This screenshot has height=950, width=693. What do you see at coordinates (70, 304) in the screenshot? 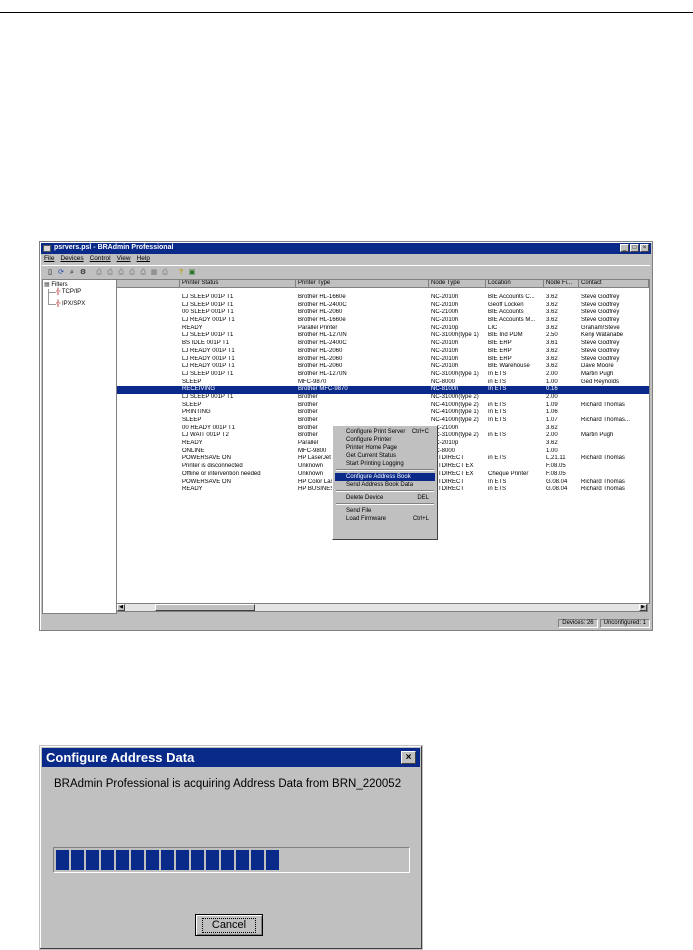
I see `tree-item-ipxspx: ╬ IPX/SPX` at bounding box center [70, 304].